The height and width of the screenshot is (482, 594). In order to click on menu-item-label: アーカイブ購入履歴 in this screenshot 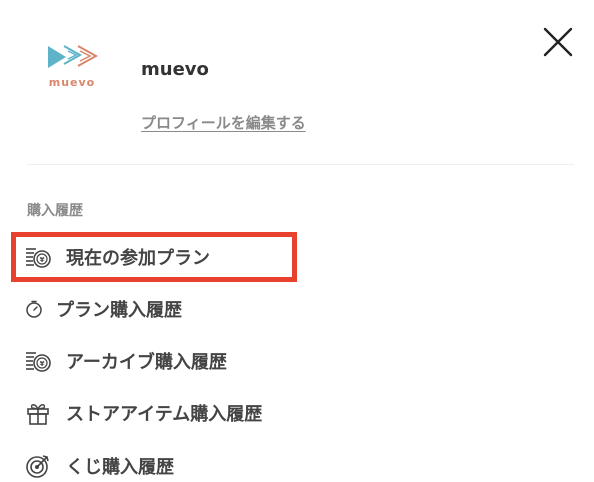, I will do `click(146, 362)`.